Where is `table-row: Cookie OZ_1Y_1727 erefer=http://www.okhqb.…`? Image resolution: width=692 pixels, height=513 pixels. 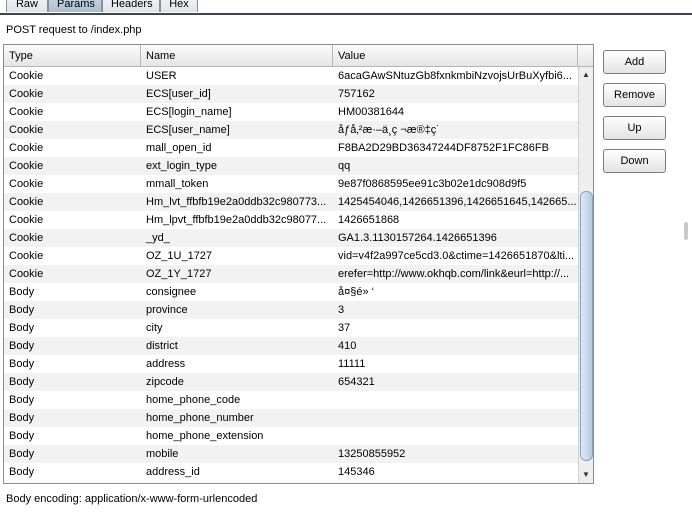
table-row: Cookie OZ_1Y_1727 erefer=http://www.okhqb.… is located at coordinates (291, 274).